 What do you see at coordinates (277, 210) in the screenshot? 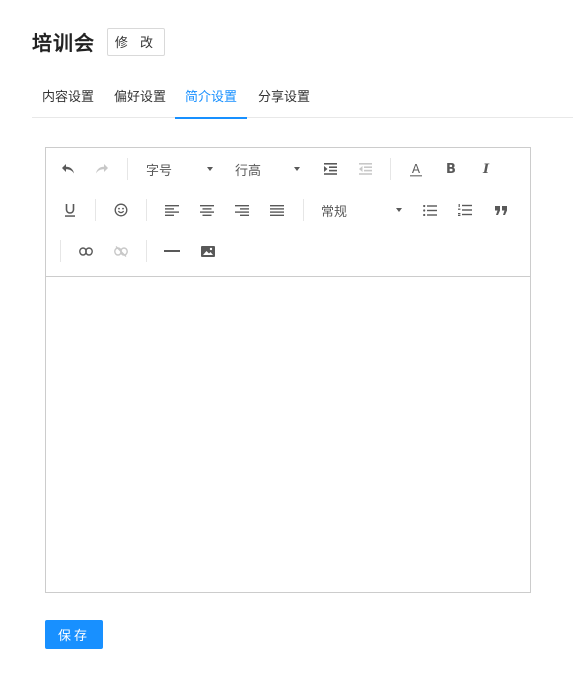
I see `align-justify-icon` at bounding box center [277, 210].